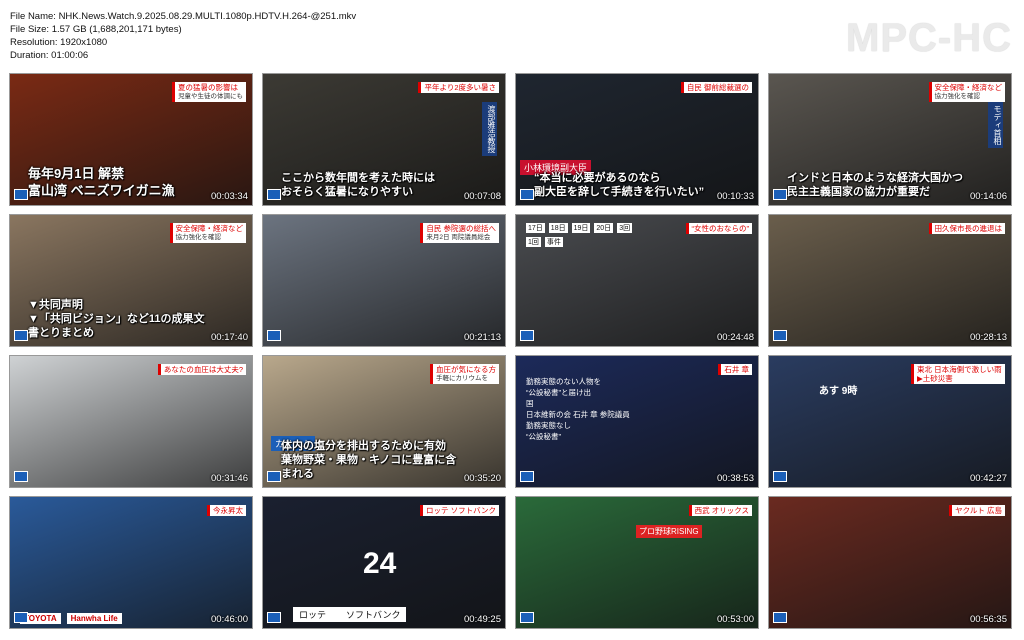 The height and width of the screenshot is (640, 1024). What do you see at coordinates (736, 369) in the screenshot?
I see `tag-title: 石井 章` at bounding box center [736, 369].